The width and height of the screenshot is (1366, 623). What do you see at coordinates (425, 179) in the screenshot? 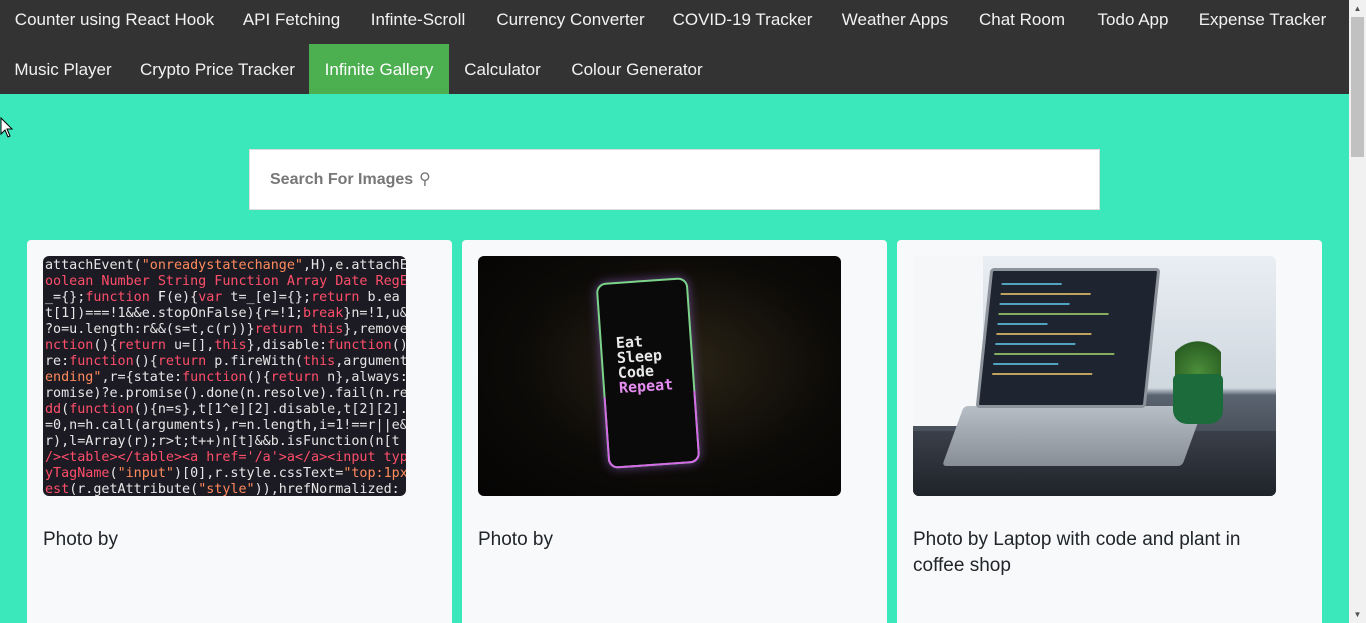
I see `magnifier-icon: ⚲` at bounding box center [425, 179].